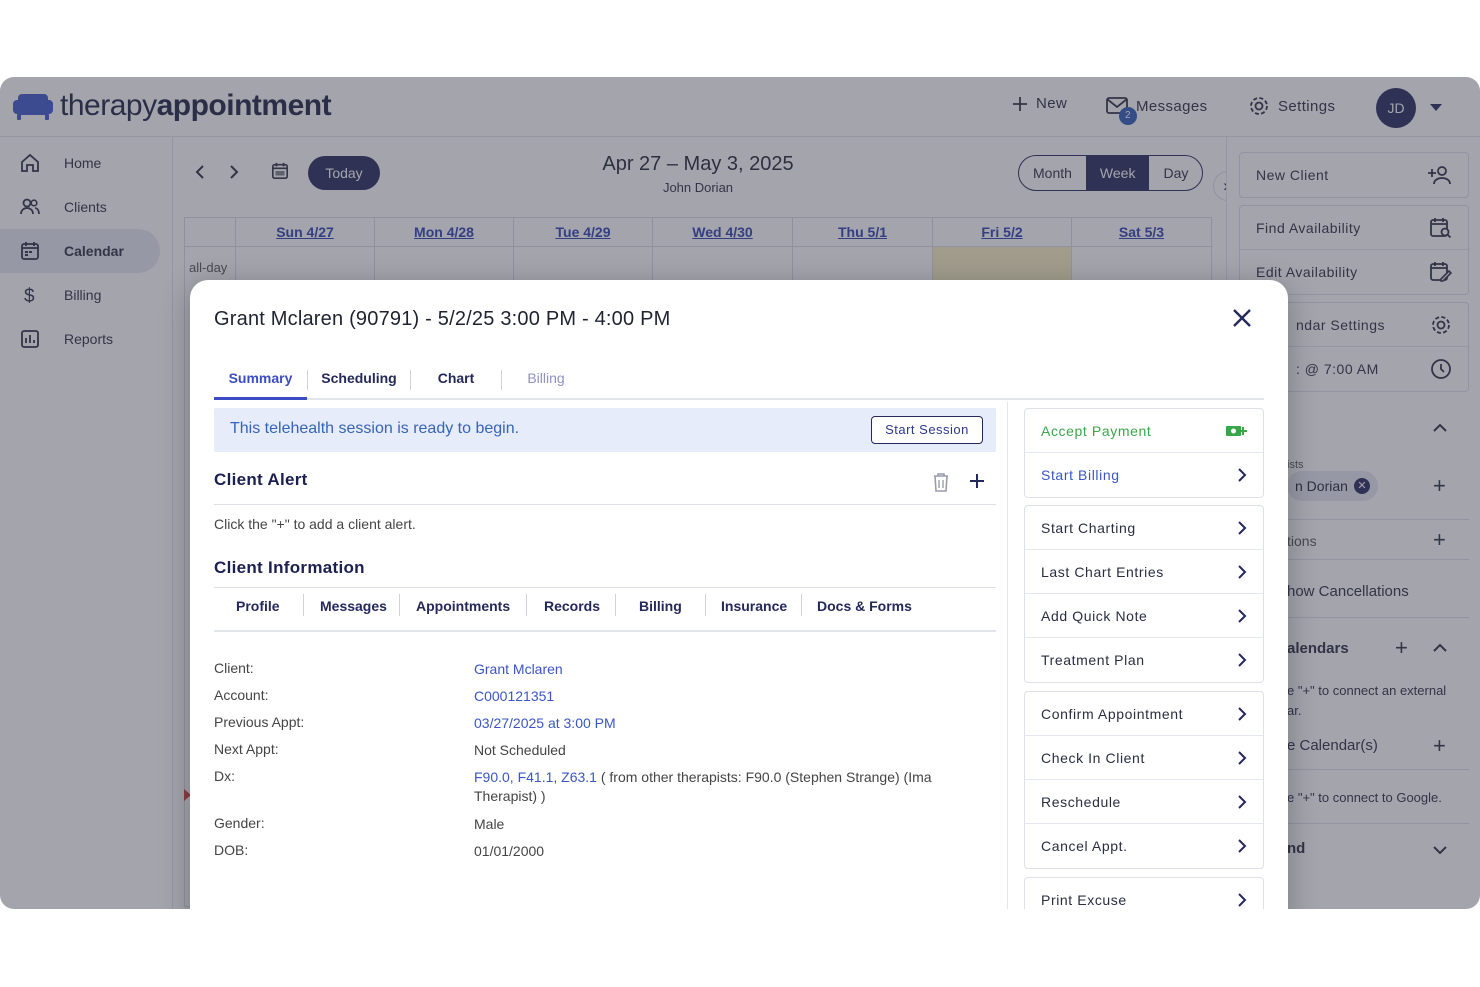 The width and height of the screenshot is (1480, 987). What do you see at coordinates (1236, 430) in the screenshot?
I see `cash-plus-icon` at bounding box center [1236, 430].